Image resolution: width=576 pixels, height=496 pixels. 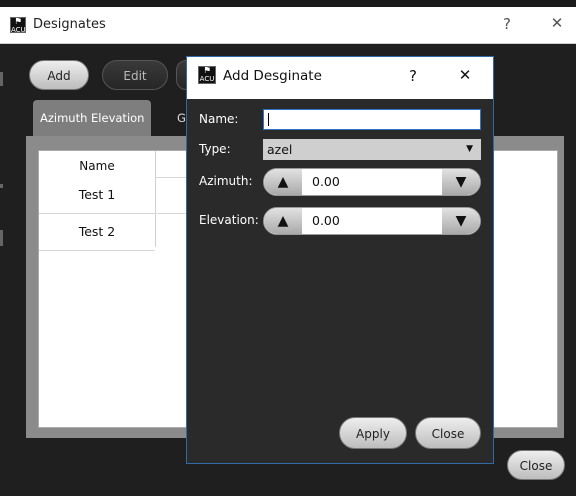 What do you see at coordinates (288, 3) in the screenshot?
I see `top-edge-strip` at bounding box center [288, 3].